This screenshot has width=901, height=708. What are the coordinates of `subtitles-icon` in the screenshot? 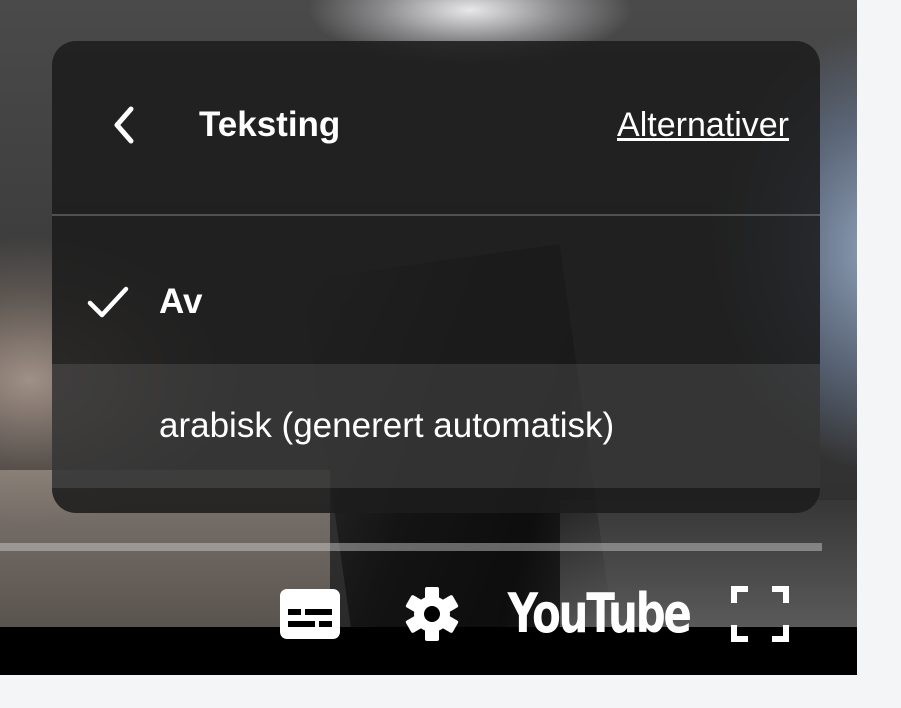 It's located at (310, 614).